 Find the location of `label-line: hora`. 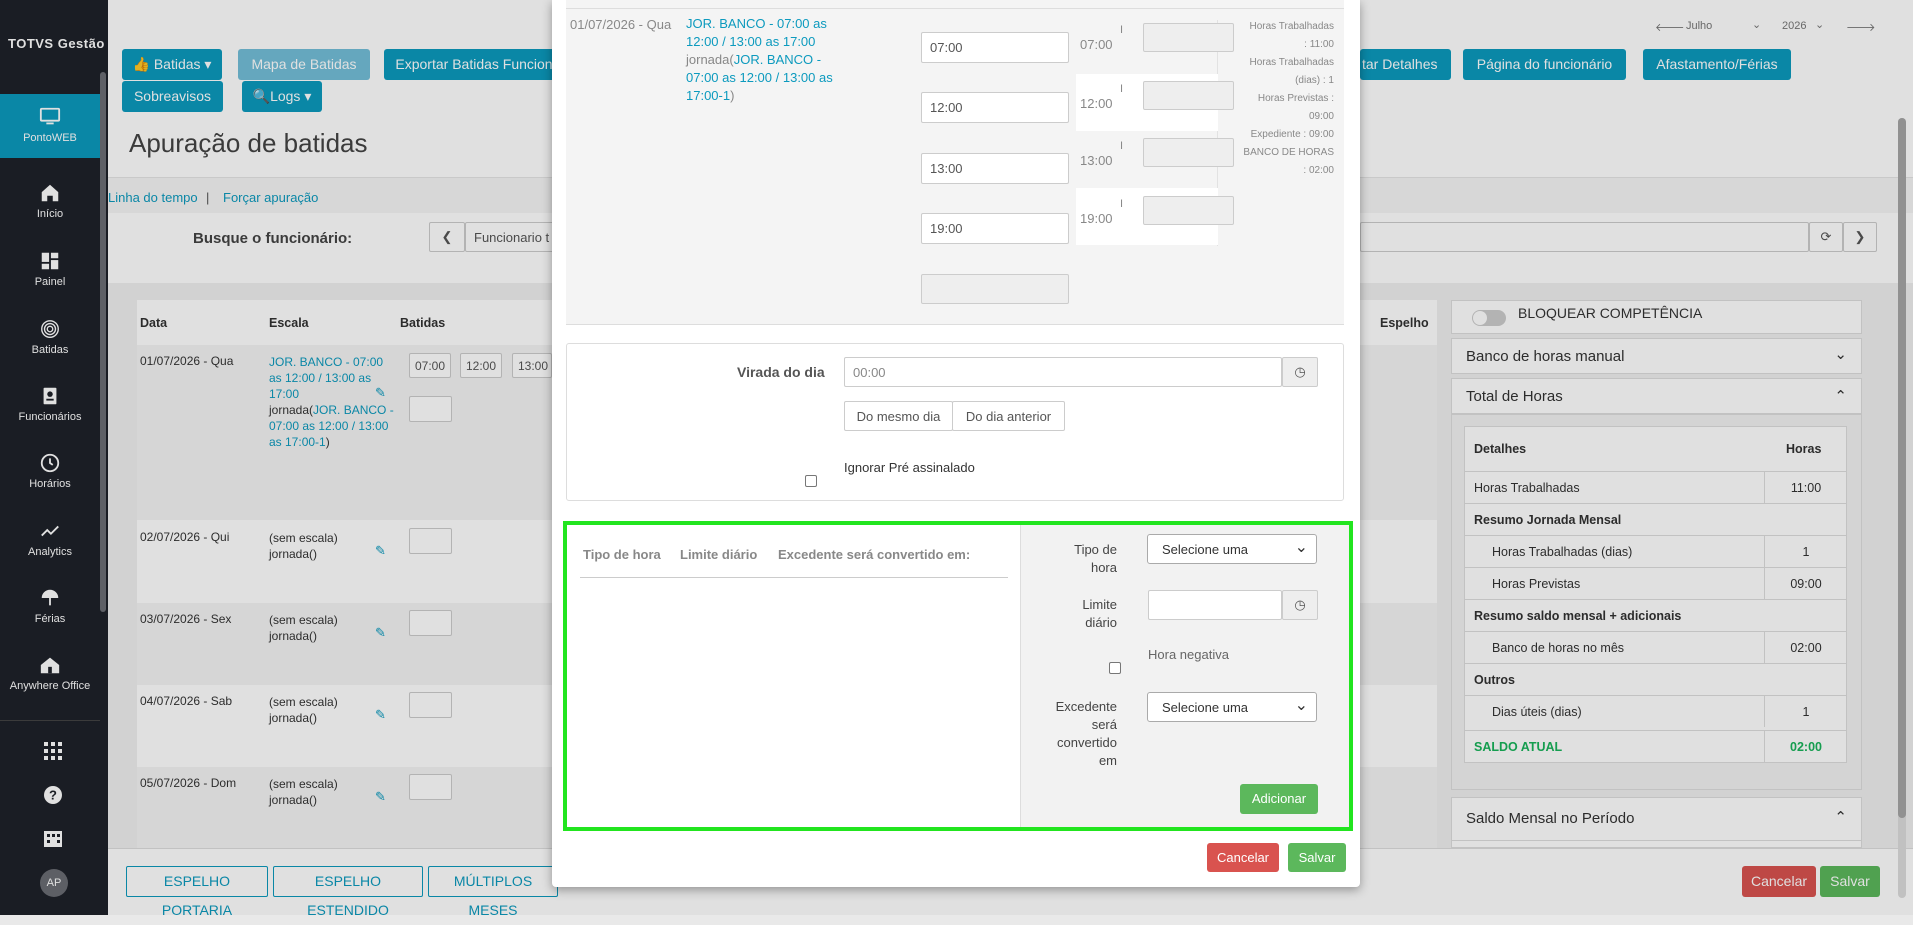

label-line: hora is located at coordinates (1103, 567).